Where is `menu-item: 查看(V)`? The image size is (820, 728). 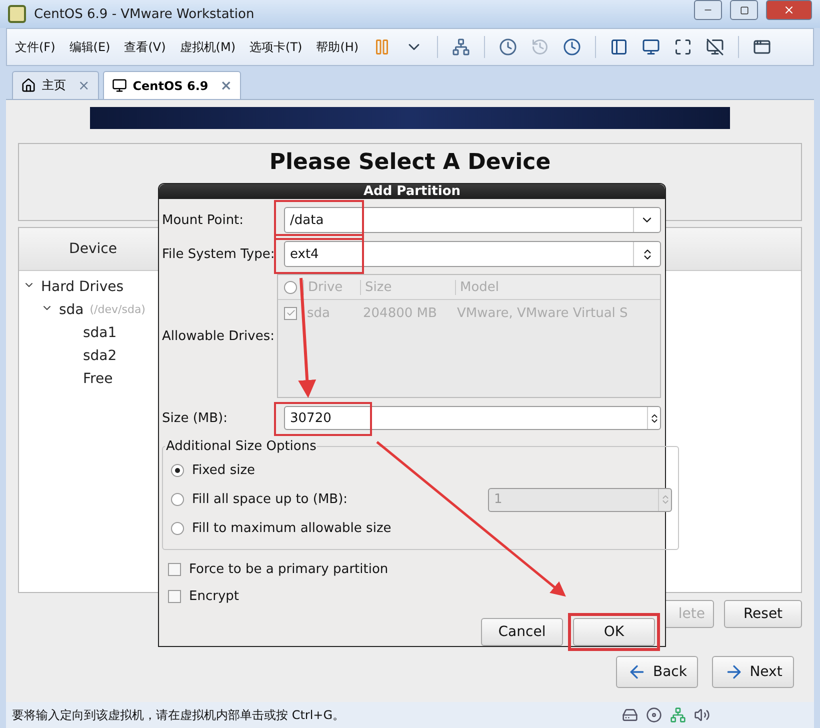 menu-item: 查看(V) is located at coordinates (145, 47).